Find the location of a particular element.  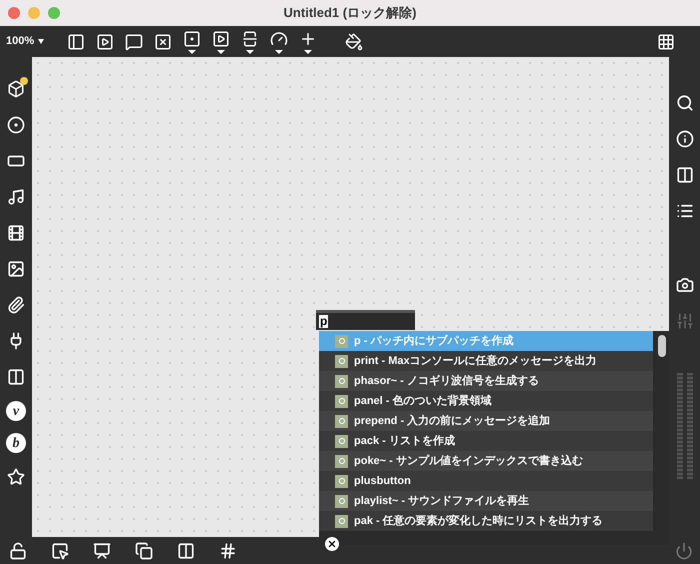

autocomplete-item: plusbutton is located at coordinates (486, 481).